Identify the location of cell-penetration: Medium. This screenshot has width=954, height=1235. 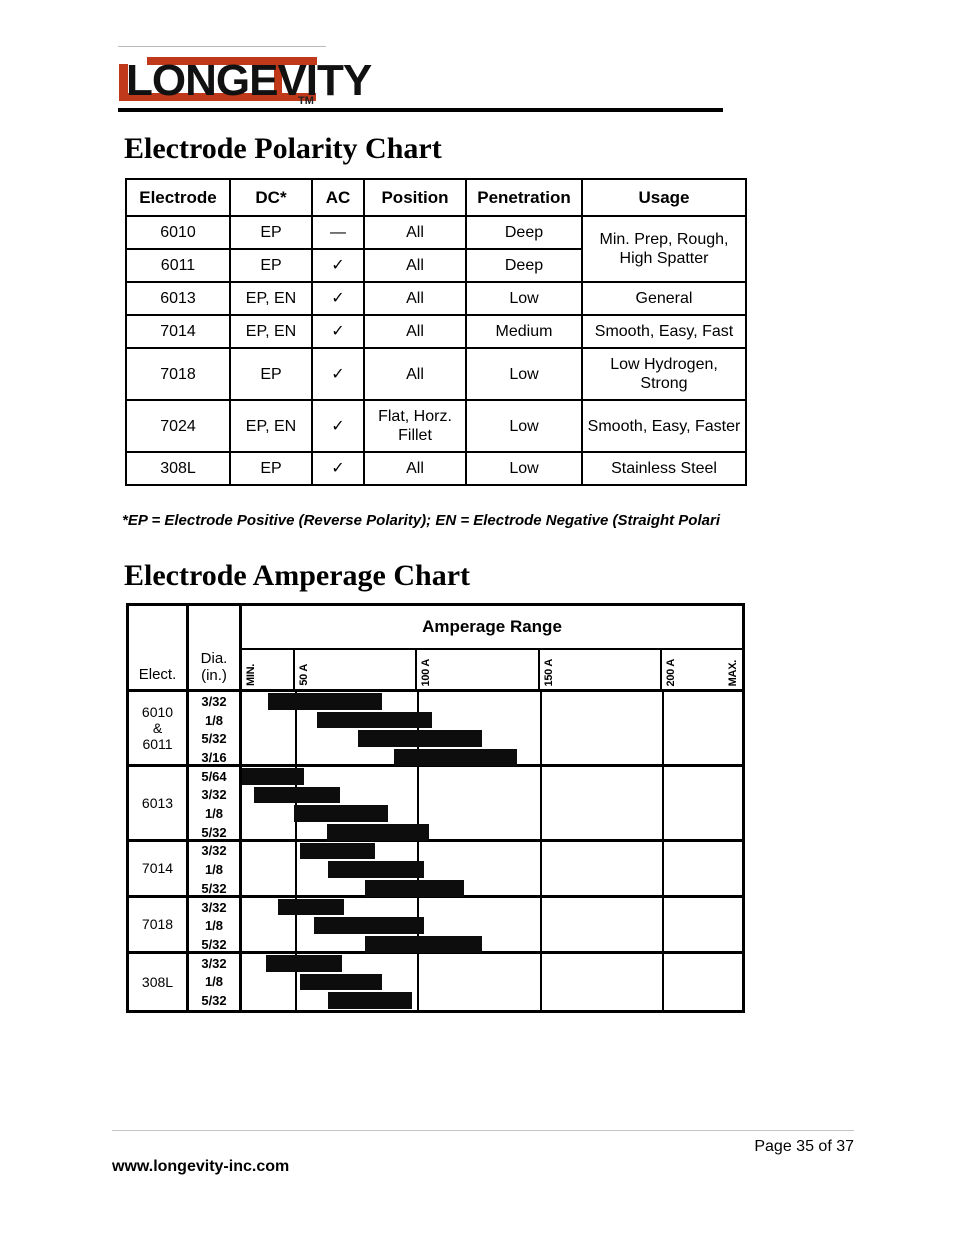
(524, 331).